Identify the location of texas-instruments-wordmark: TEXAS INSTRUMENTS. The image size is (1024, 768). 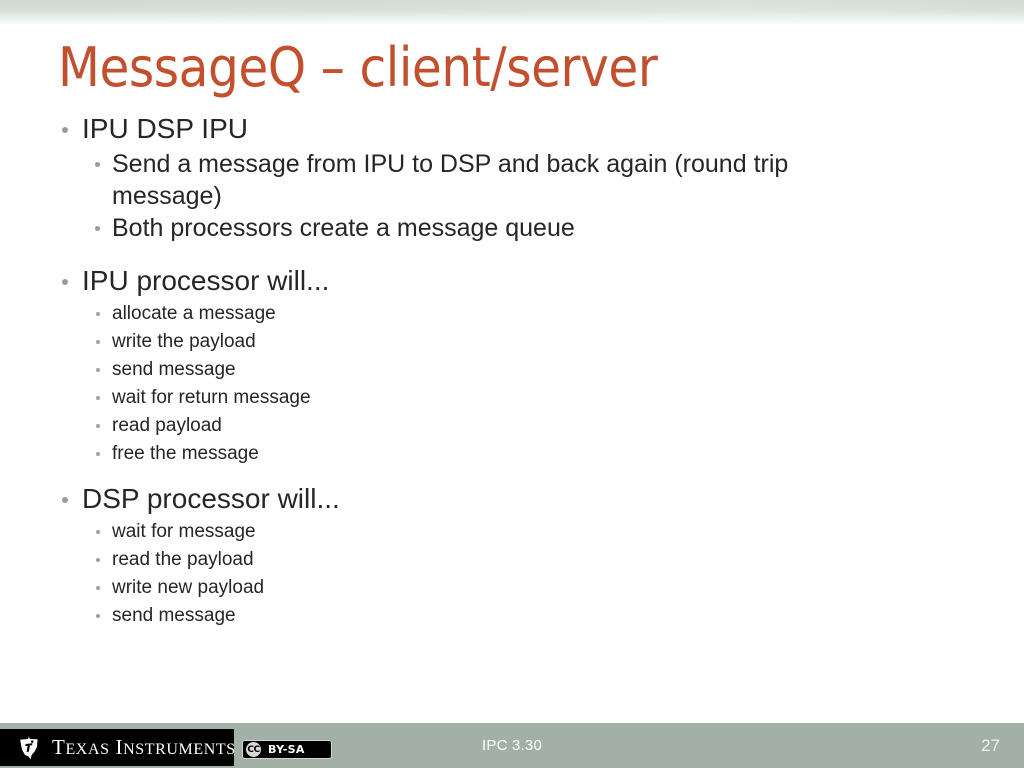
(143, 747).